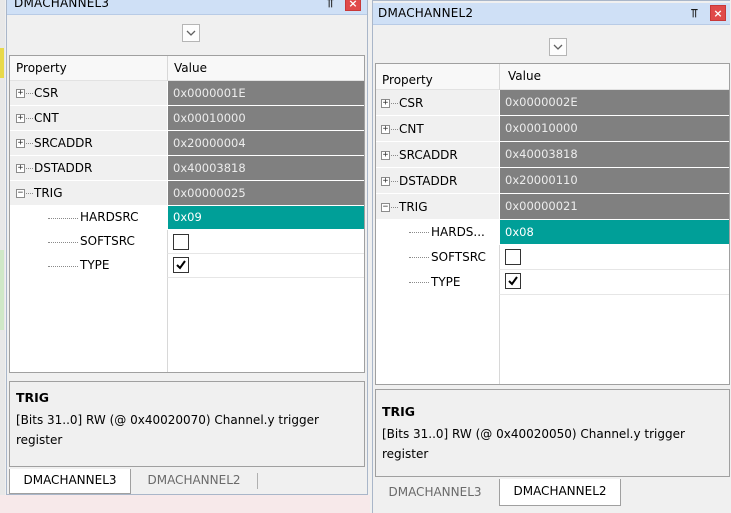  I want to click on property-row-csr: + CSR 0x0000001E, so click(187, 93).